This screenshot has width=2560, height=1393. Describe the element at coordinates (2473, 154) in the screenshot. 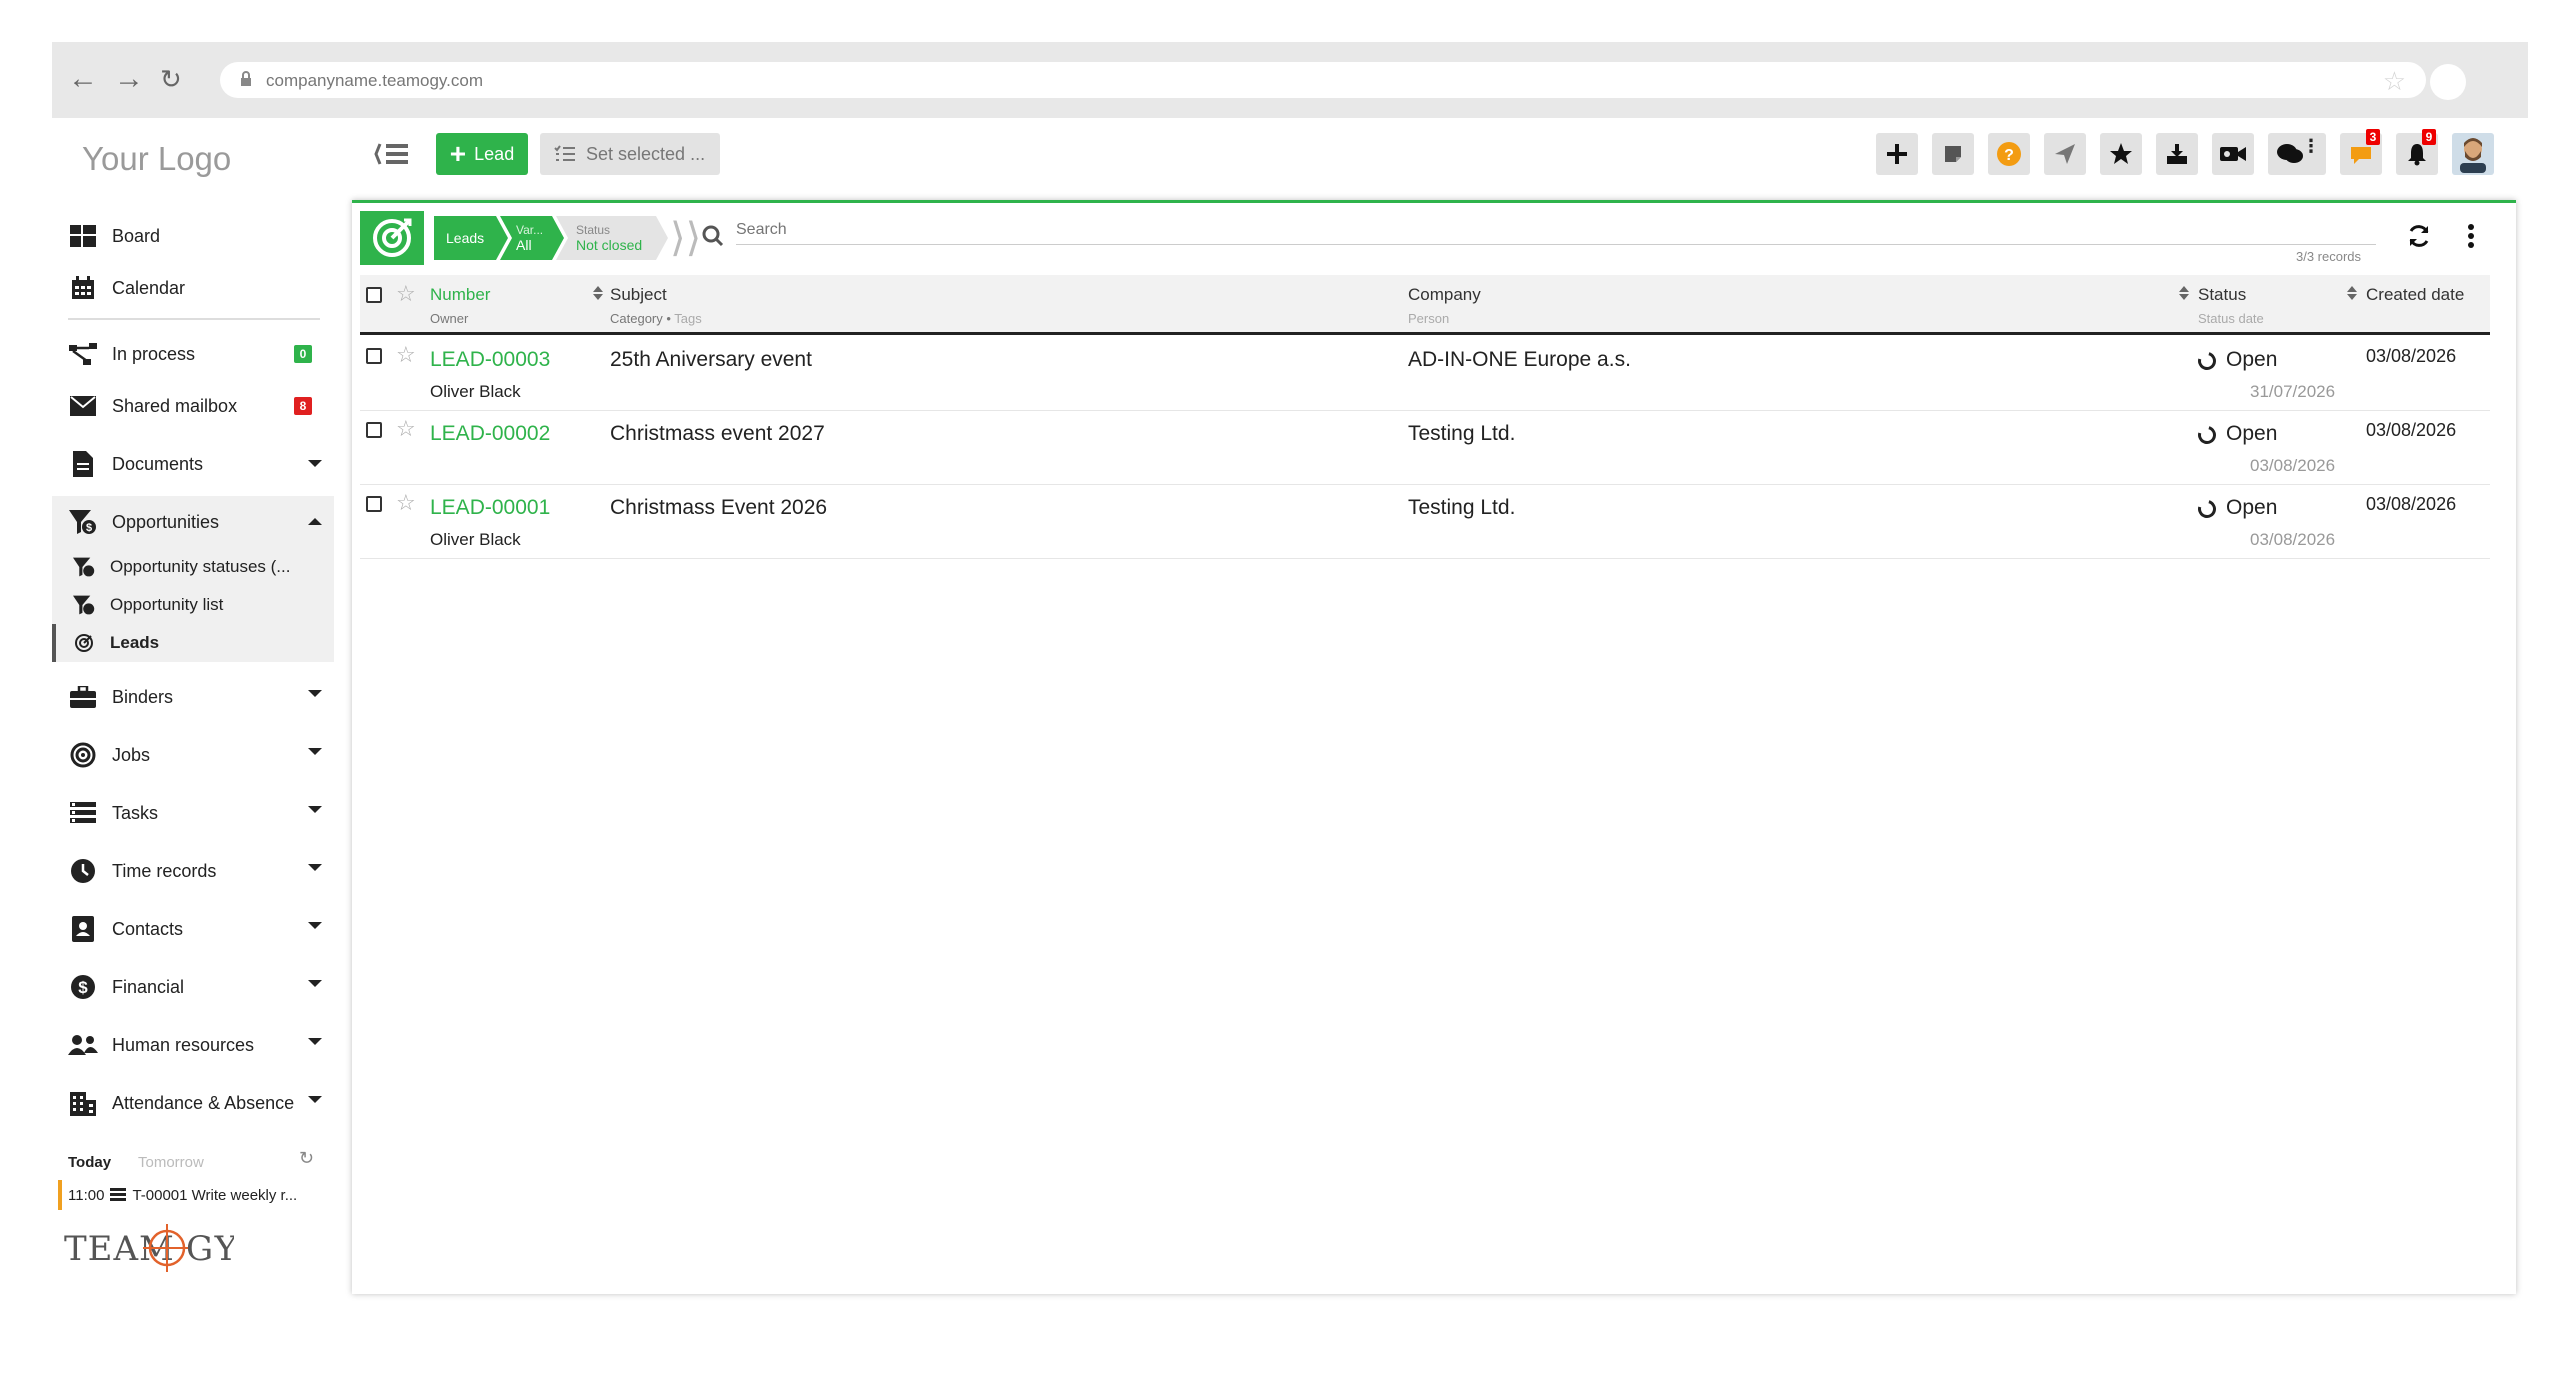

I see `user-avatar` at that location.